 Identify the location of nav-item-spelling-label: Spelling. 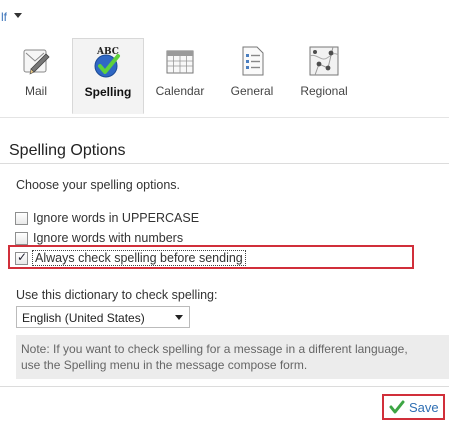
(108, 92).